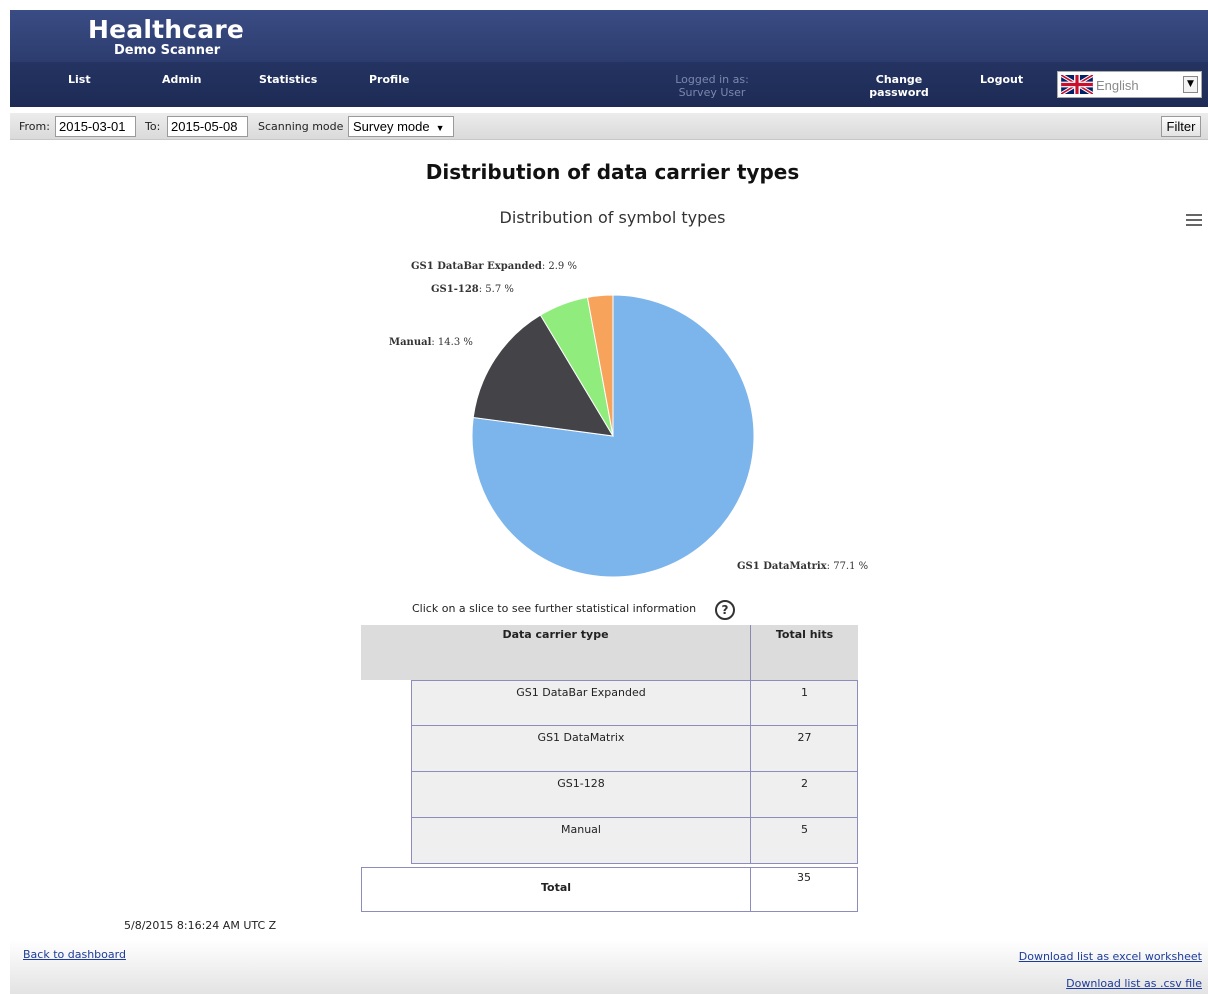 The width and height of the screenshot is (1208, 994). Describe the element at coordinates (555, 652) in the screenshot. I see `table-header-type: Data carrier type` at that location.